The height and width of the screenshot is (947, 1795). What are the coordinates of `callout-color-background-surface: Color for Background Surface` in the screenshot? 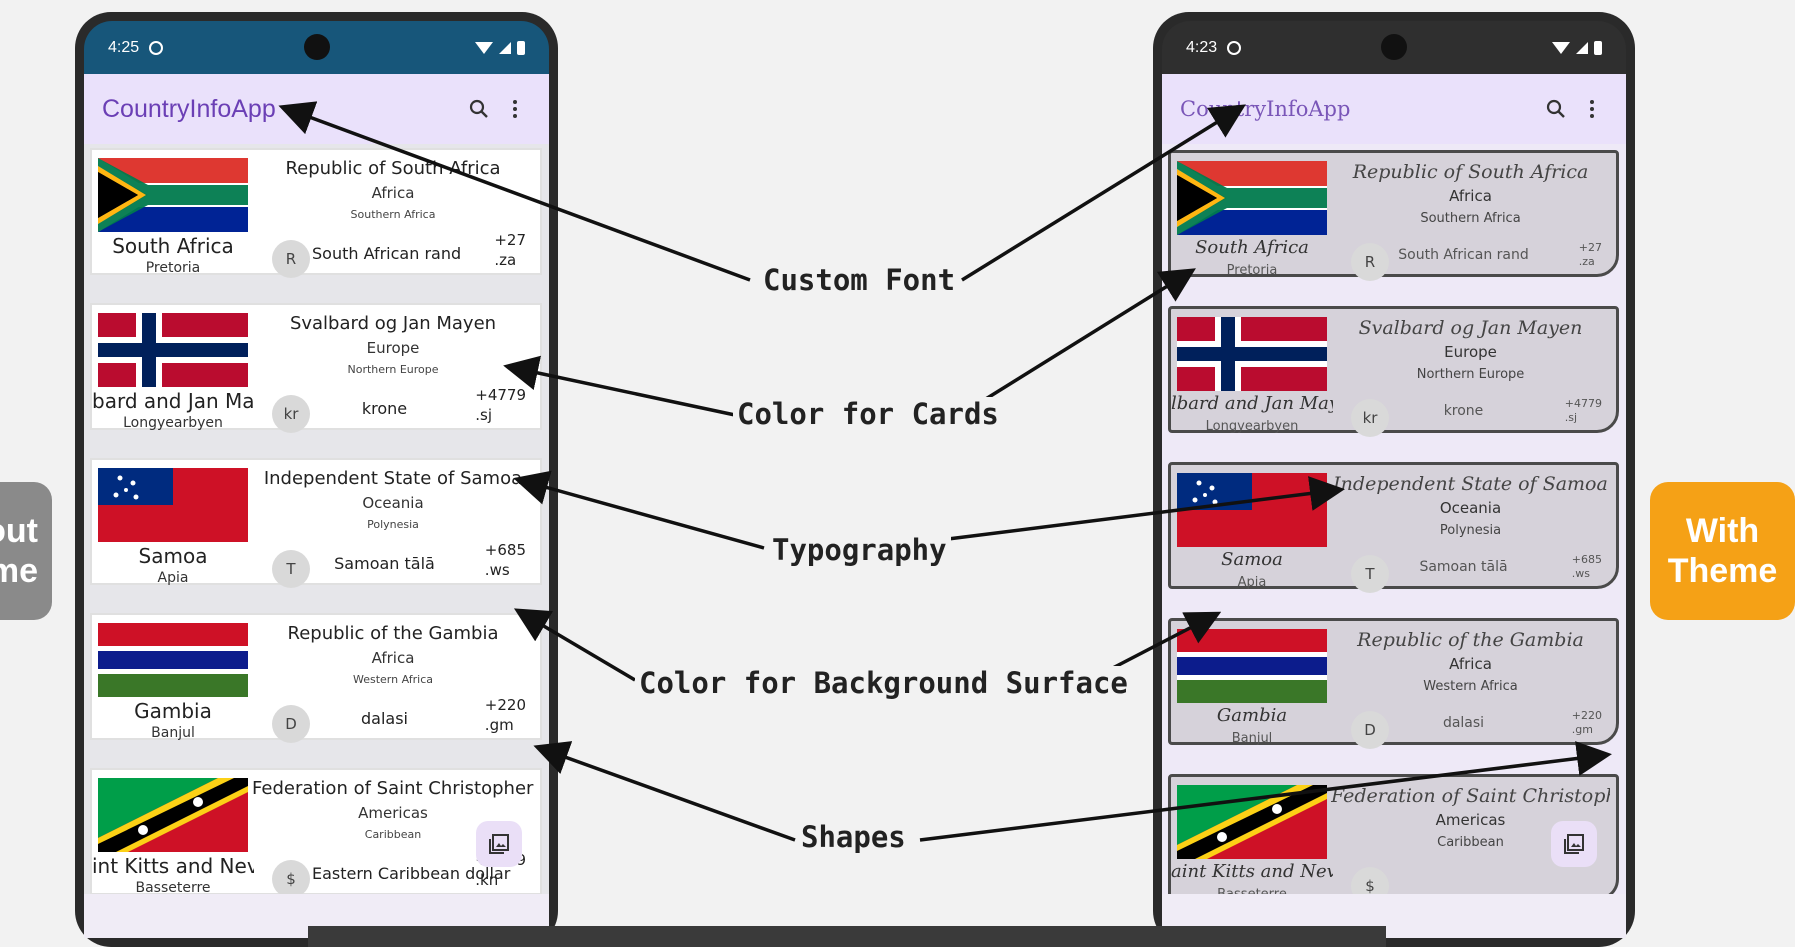 It's located at (883, 683).